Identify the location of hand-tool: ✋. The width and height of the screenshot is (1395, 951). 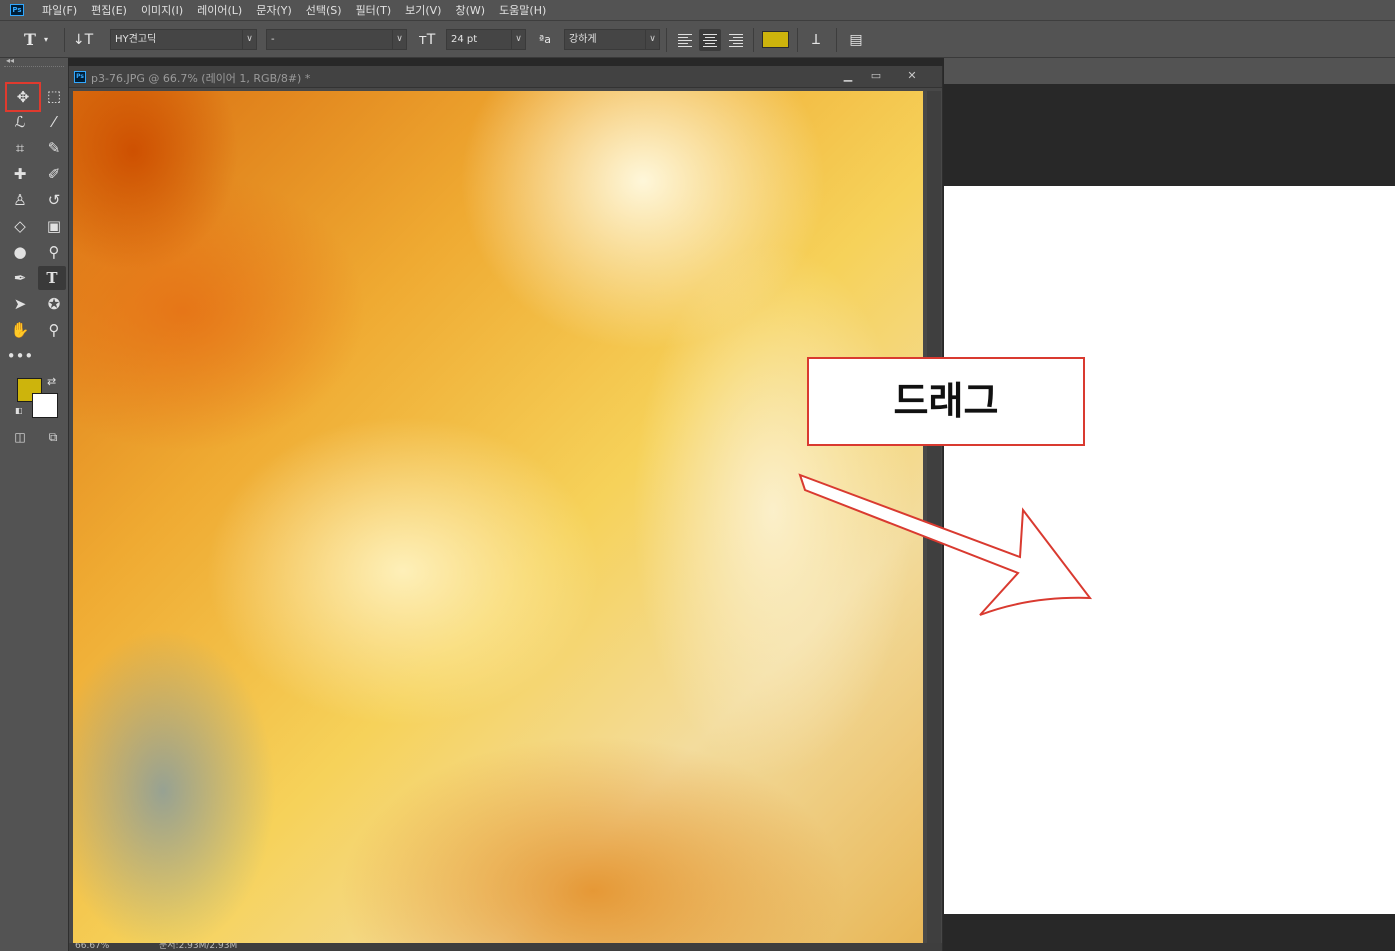
(20, 330).